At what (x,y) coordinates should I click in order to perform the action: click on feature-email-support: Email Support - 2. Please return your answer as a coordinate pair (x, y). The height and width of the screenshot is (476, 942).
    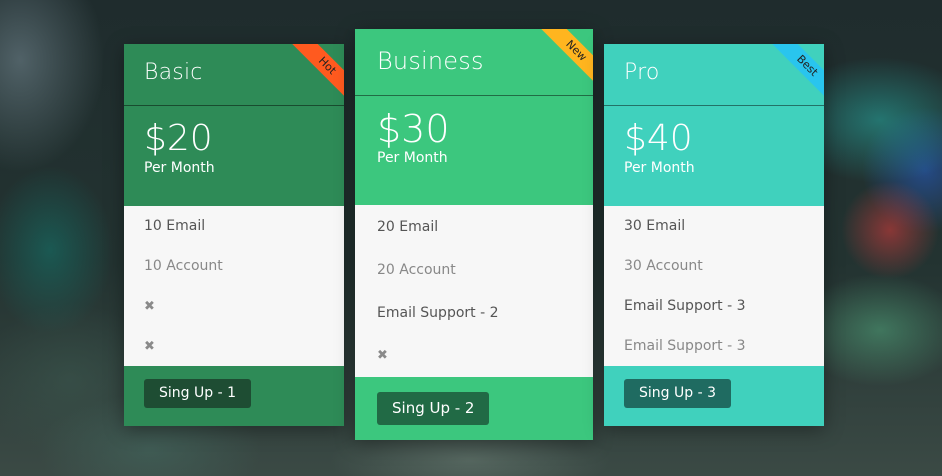
    Looking at the image, I should click on (438, 312).